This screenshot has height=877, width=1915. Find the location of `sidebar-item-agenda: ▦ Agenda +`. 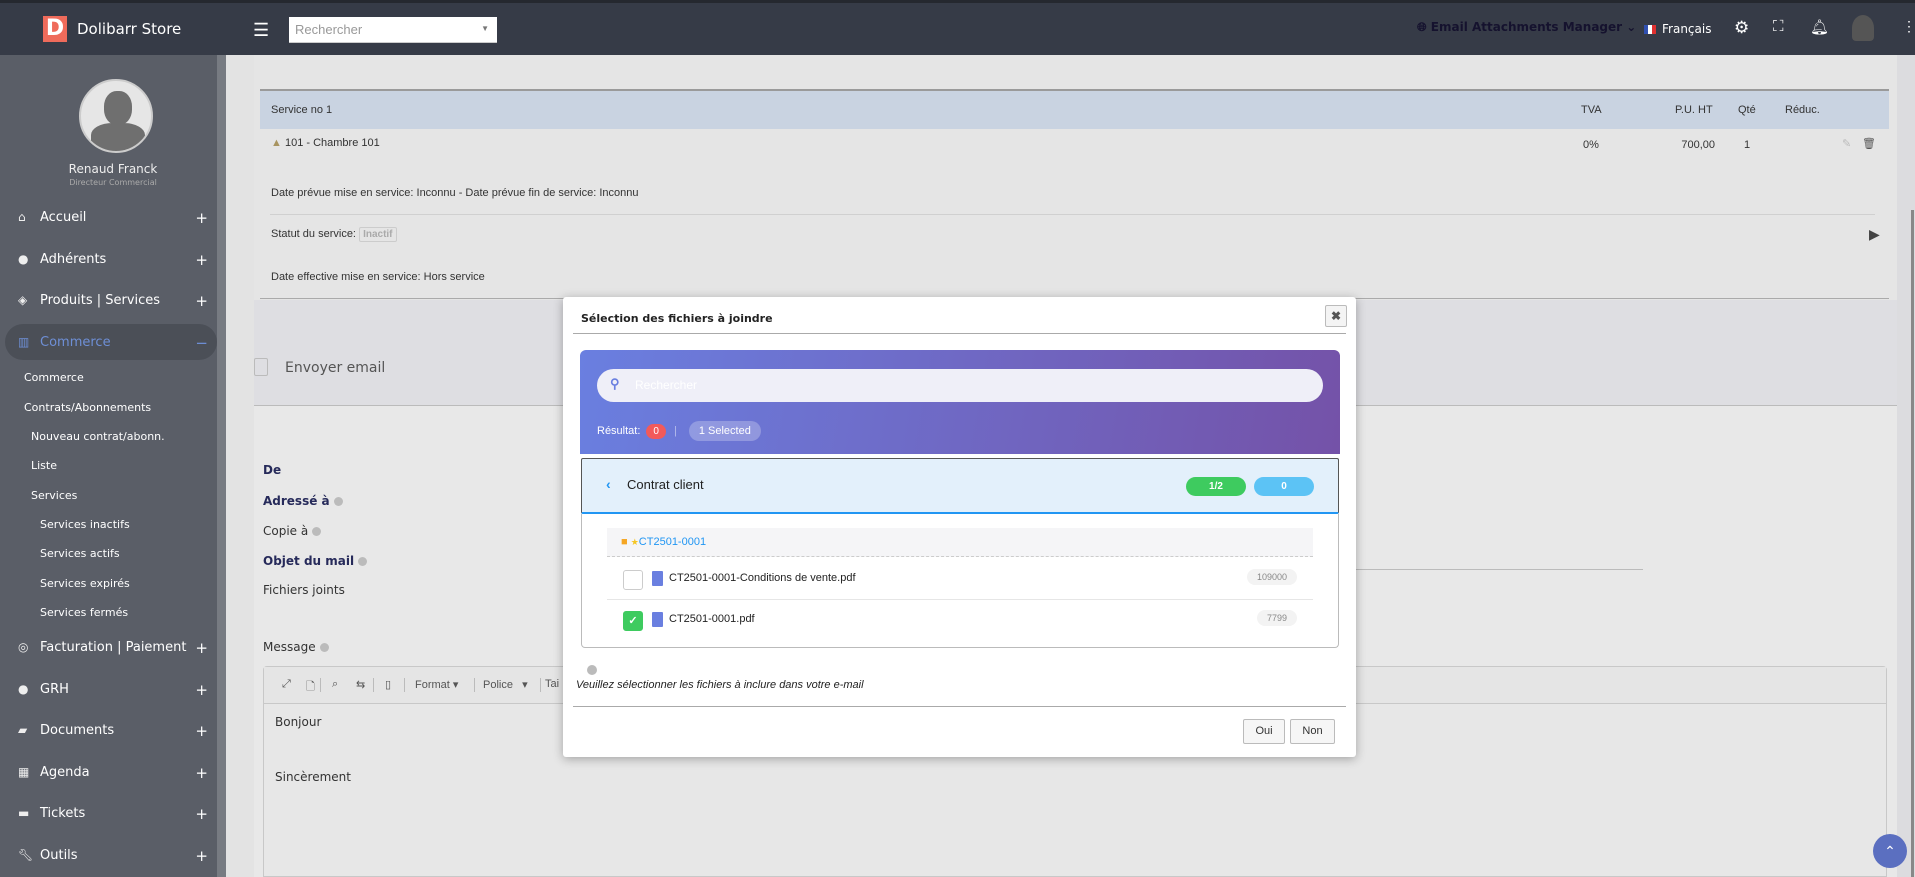

sidebar-item-agenda: ▦ Agenda + is located at coordinates (113, 773).